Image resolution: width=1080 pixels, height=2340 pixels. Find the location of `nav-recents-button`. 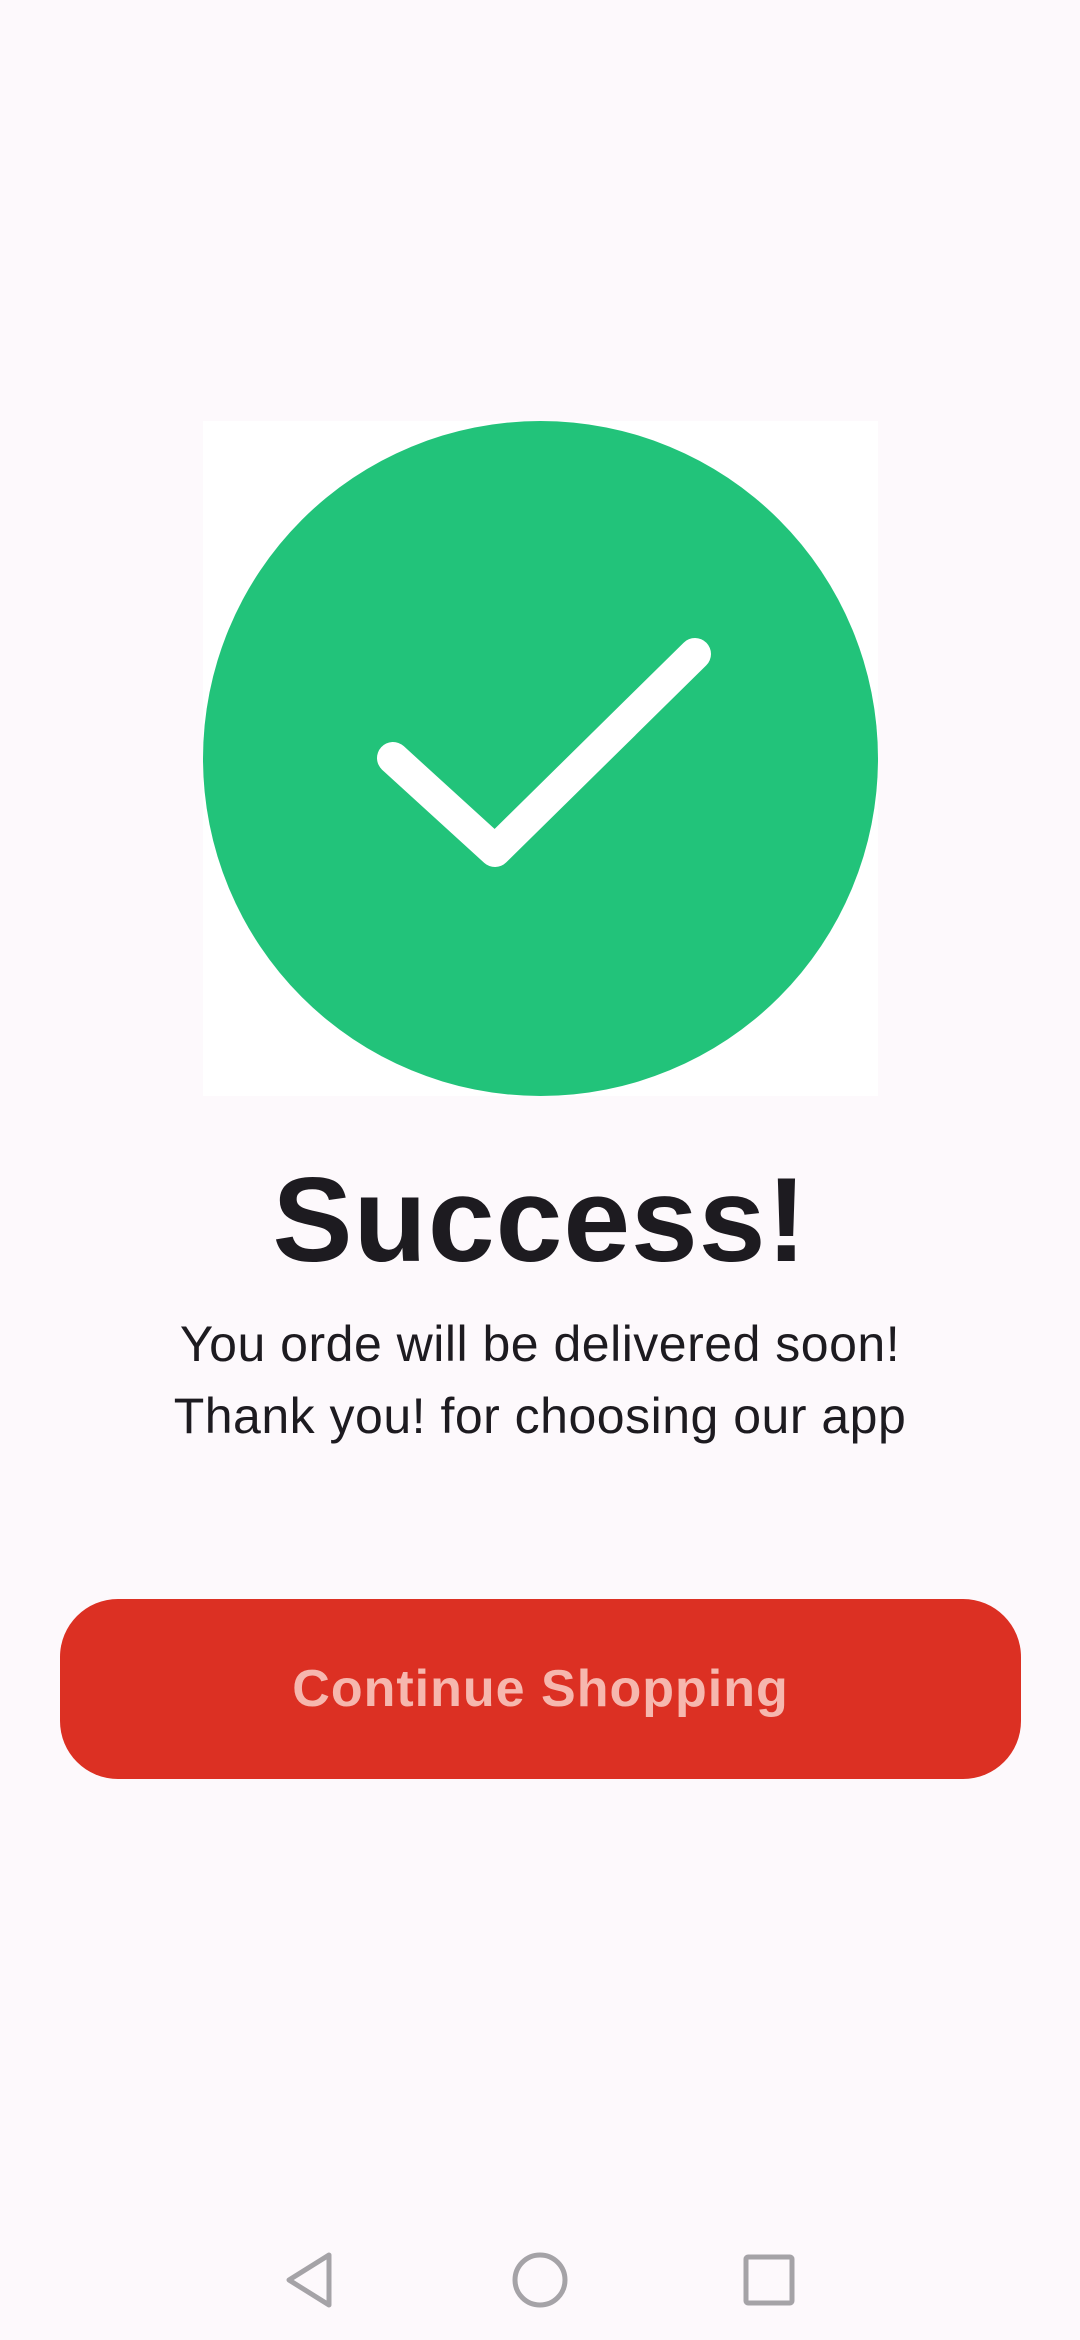

nav-recents-button is located at coordinates (769, 2280).